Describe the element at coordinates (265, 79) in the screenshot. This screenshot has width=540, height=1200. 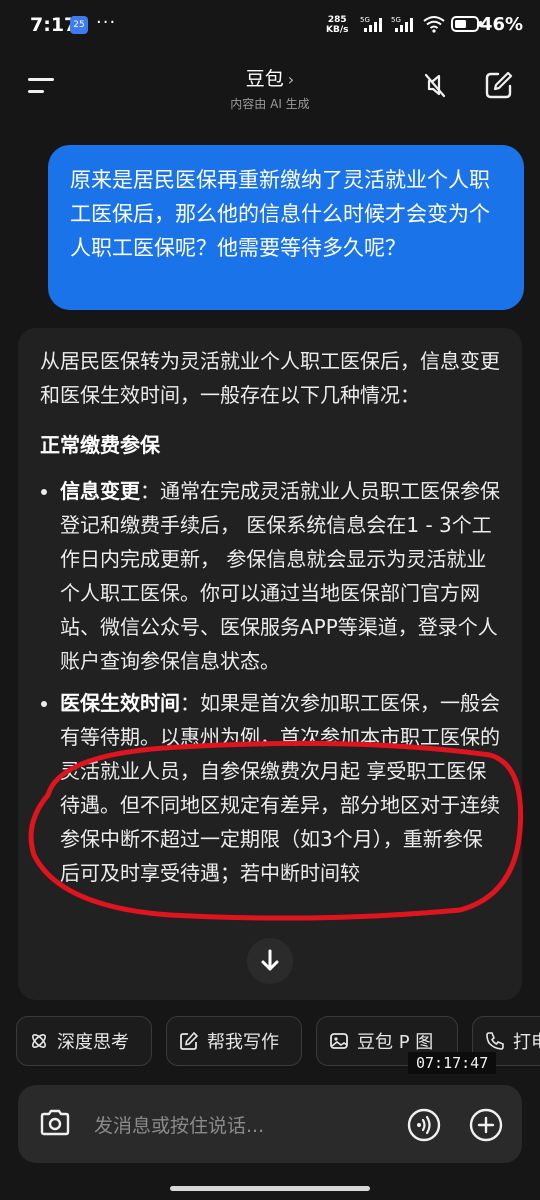
I see `chat-title: 豆包` at that location.